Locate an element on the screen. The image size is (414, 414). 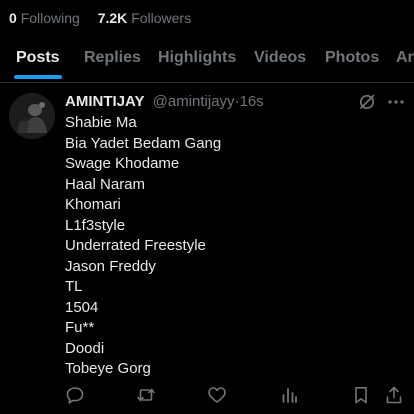
repost-icon is located at coordinates (146, 395).